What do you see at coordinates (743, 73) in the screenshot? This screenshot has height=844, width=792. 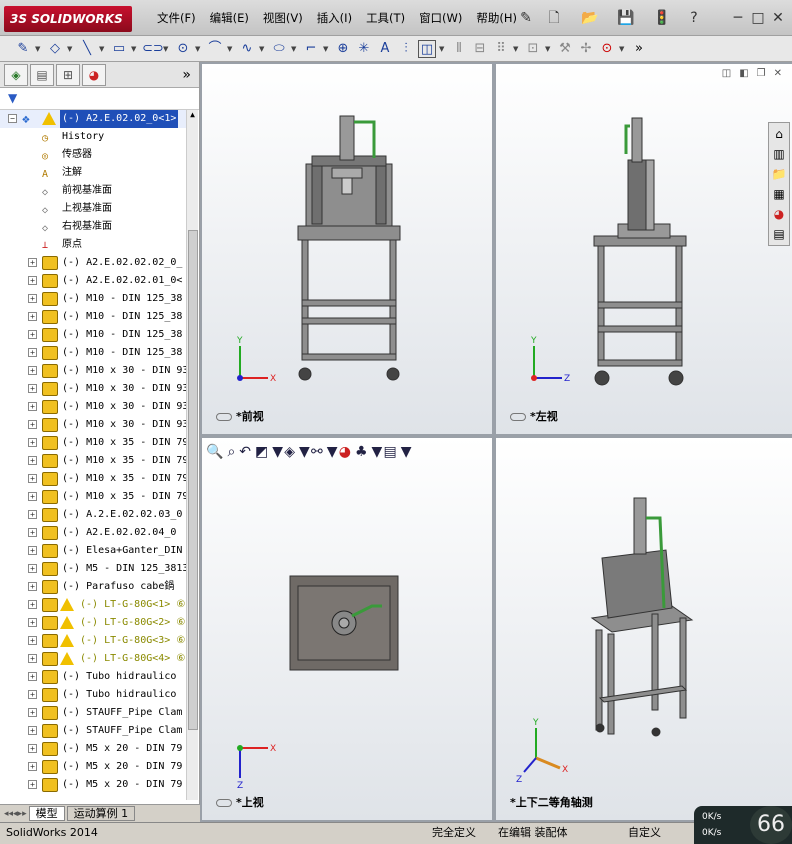 I see `tile-vertical-icon: ◧` at bounding box center [743, 73].